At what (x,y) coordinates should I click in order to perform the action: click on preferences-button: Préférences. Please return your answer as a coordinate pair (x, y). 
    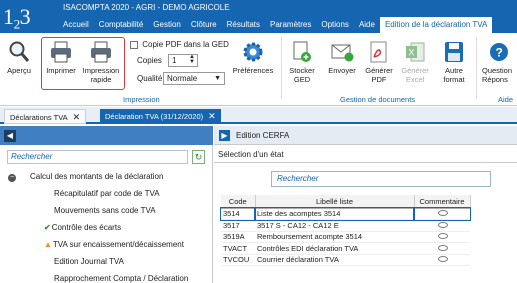
    Looking at the image, I should click on (253, 57).